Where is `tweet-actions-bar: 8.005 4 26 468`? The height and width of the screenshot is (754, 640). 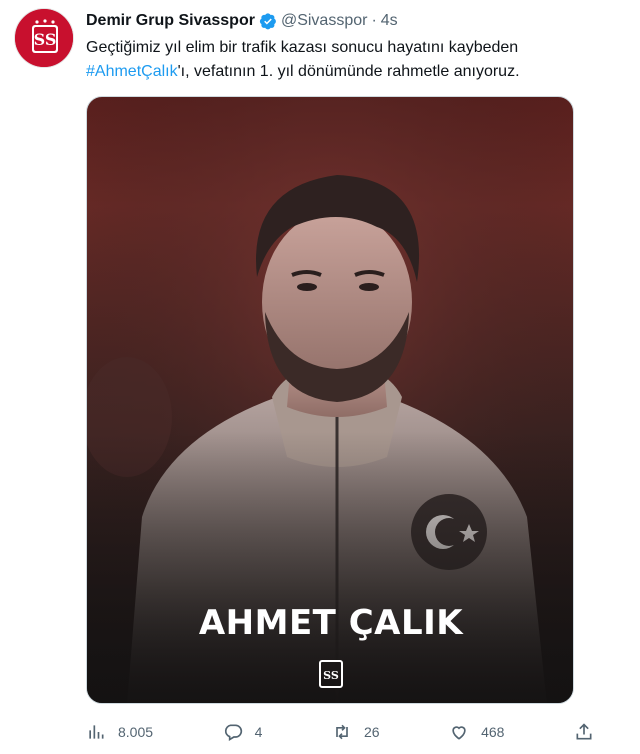
tweet-actions-bar: 8.005 4 26 468 is located at coordinates (346, 732).